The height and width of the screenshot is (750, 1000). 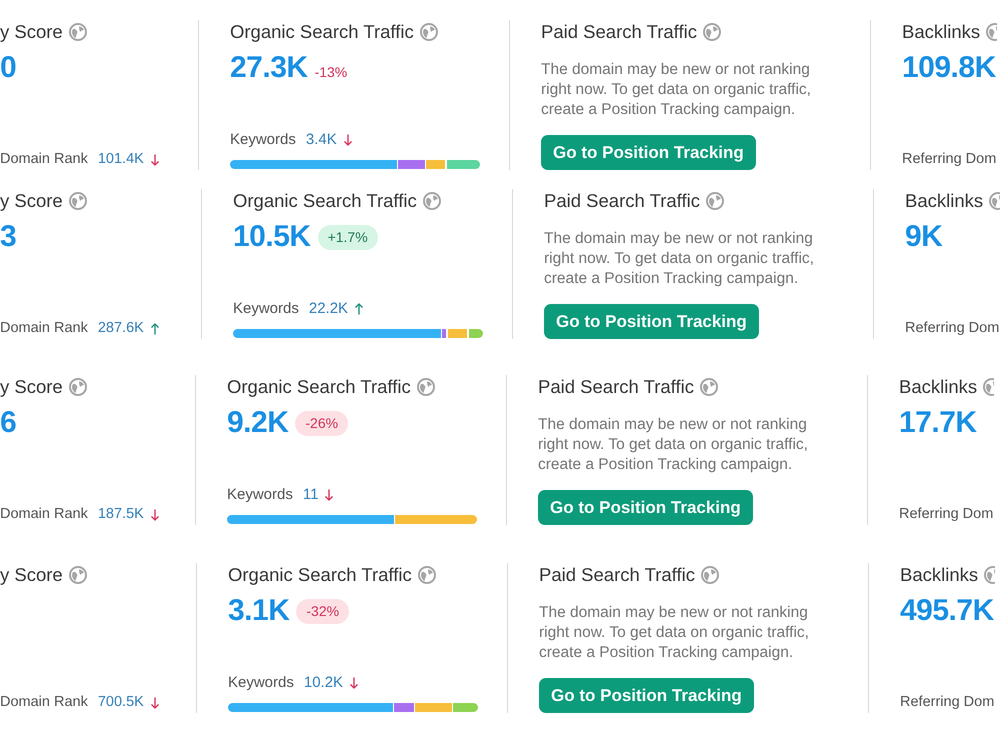 I want to click on change-badge: +1.7%, so click(x=348, y=237).